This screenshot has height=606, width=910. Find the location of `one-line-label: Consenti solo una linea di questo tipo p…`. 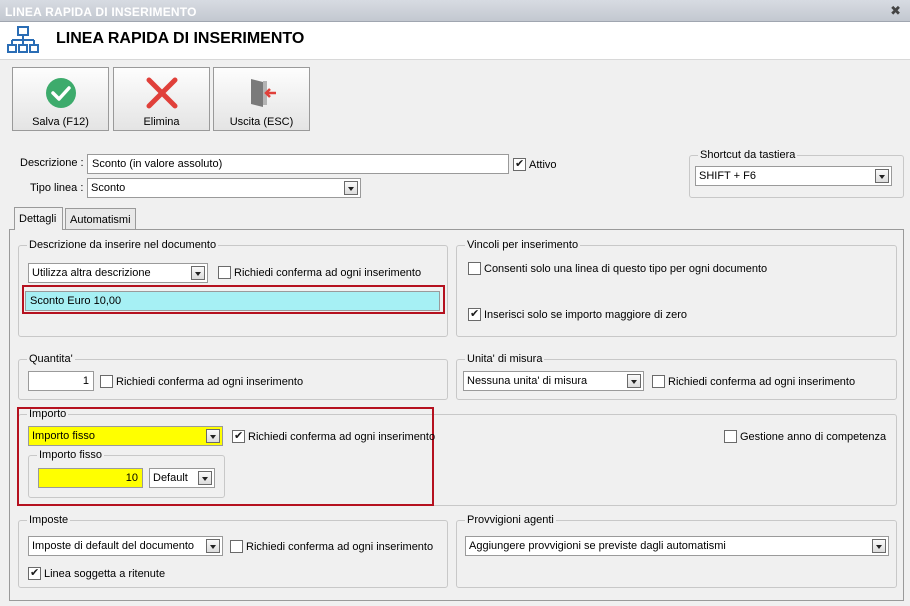

one-line-label: Consenti solo una linea di questo tipo p… is located at coordinates (626, 269).